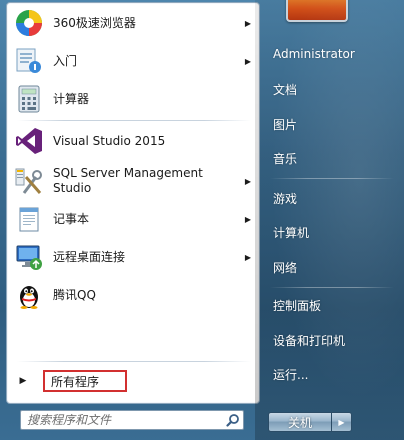 The width and height of the screenshot is (404, 440). Describe the element at coordinates (133, 257) in the screenshot. I see `program-item-remote-desktop: 远程桌面连接 ▶` at that location.